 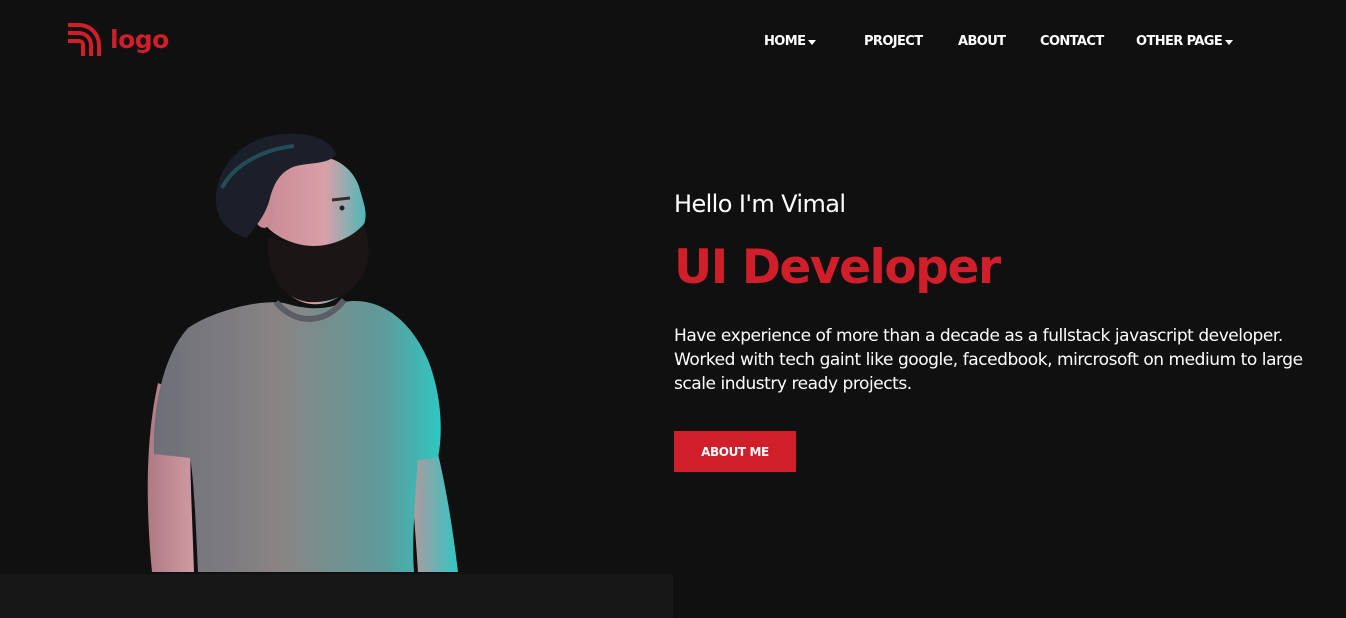 I want to click on hero-greeting: Hello I'm Vimal, so click(x=760, y=204).